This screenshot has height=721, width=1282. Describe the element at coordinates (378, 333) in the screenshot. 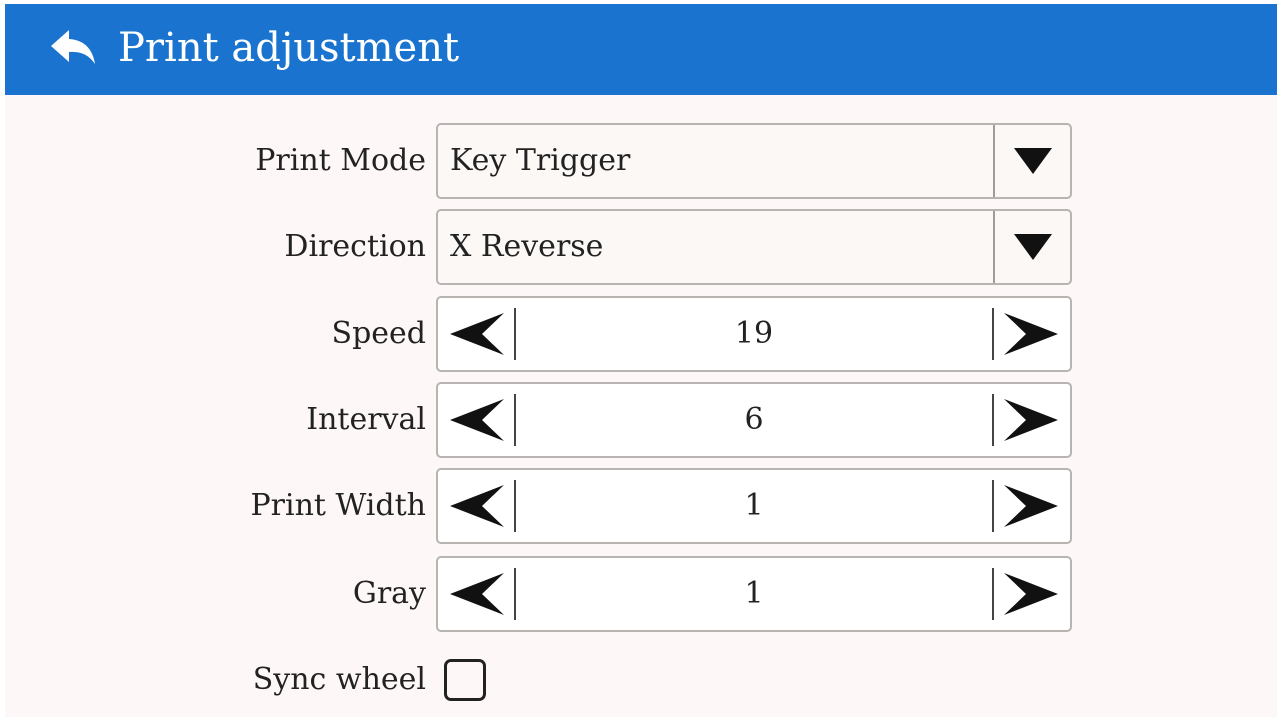

I see `speed-label: Speed` at that location.